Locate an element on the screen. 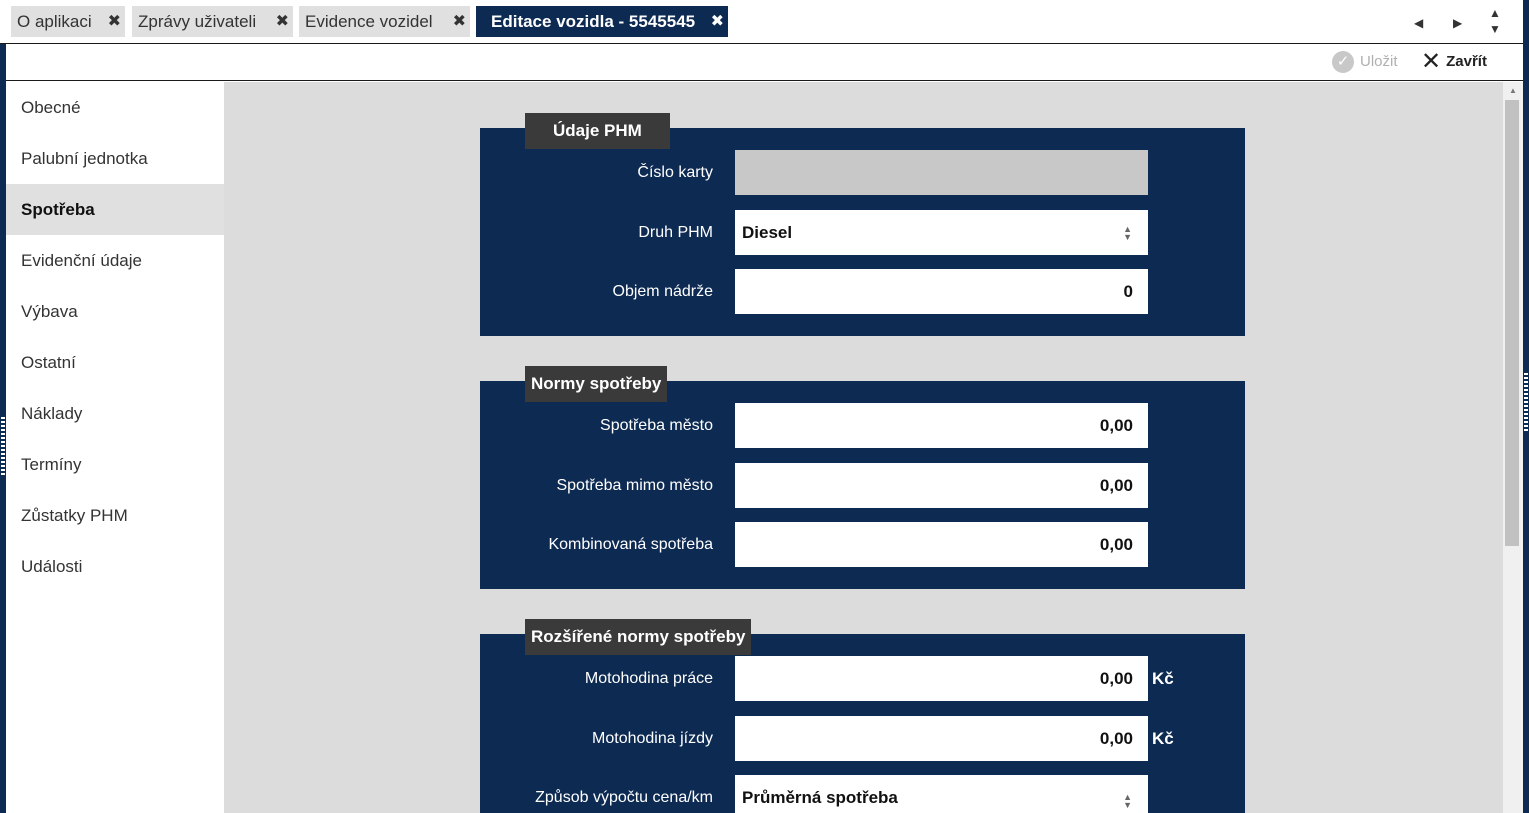 This screenshot has width=1529, height=813. sidebar-item-spotreba: Spotřeba is located at coordinates (115, 209).